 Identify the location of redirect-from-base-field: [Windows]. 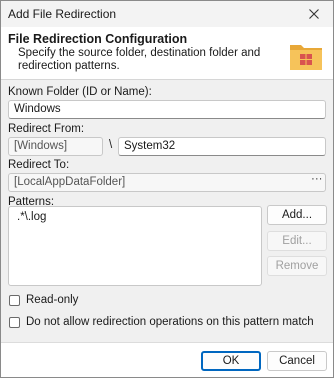
(55, 146).